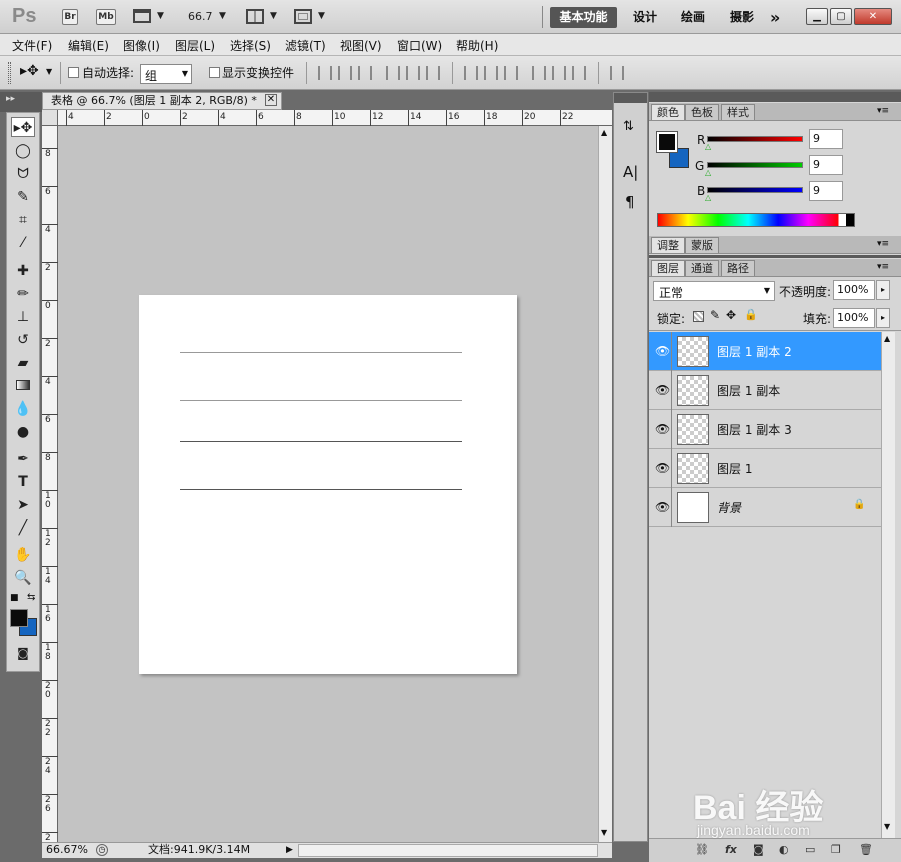  I want to click on auto-align-layers-icon, so click(617, 73).